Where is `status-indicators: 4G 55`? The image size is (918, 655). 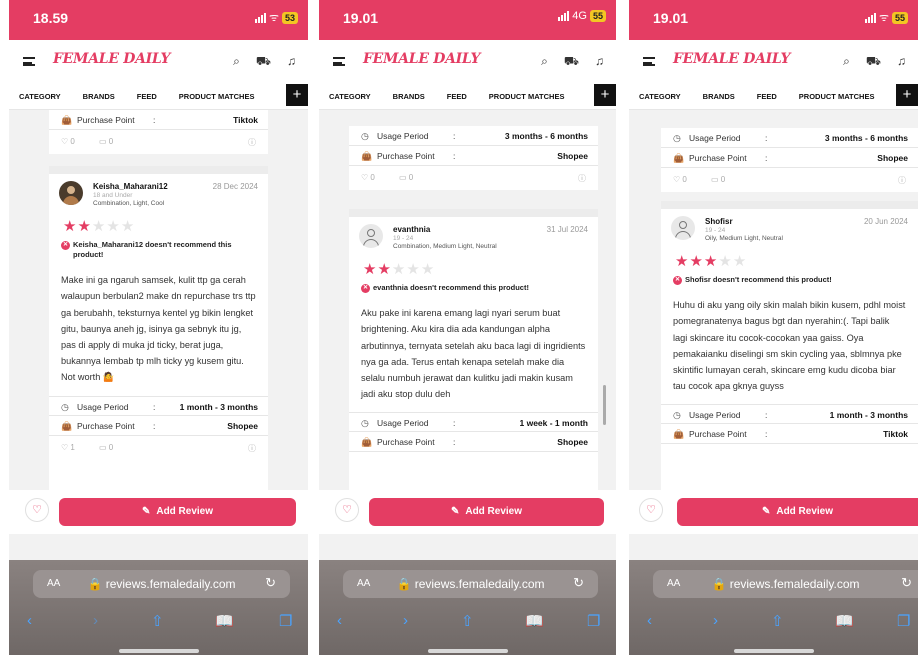 status-indicators: 4G 55 is located at coordinates (582, 16).